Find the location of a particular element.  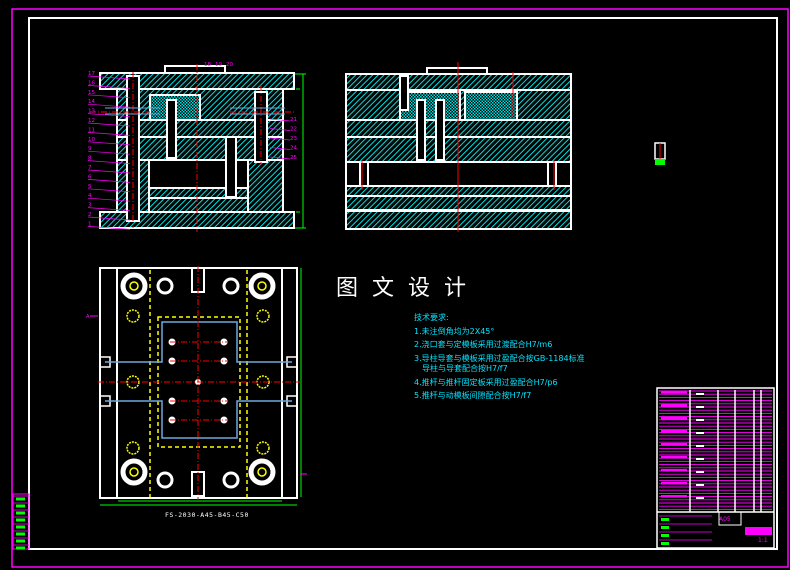

tech-req-item: 1.未注倒角均为2X45° is located at coordinates (454, 331).